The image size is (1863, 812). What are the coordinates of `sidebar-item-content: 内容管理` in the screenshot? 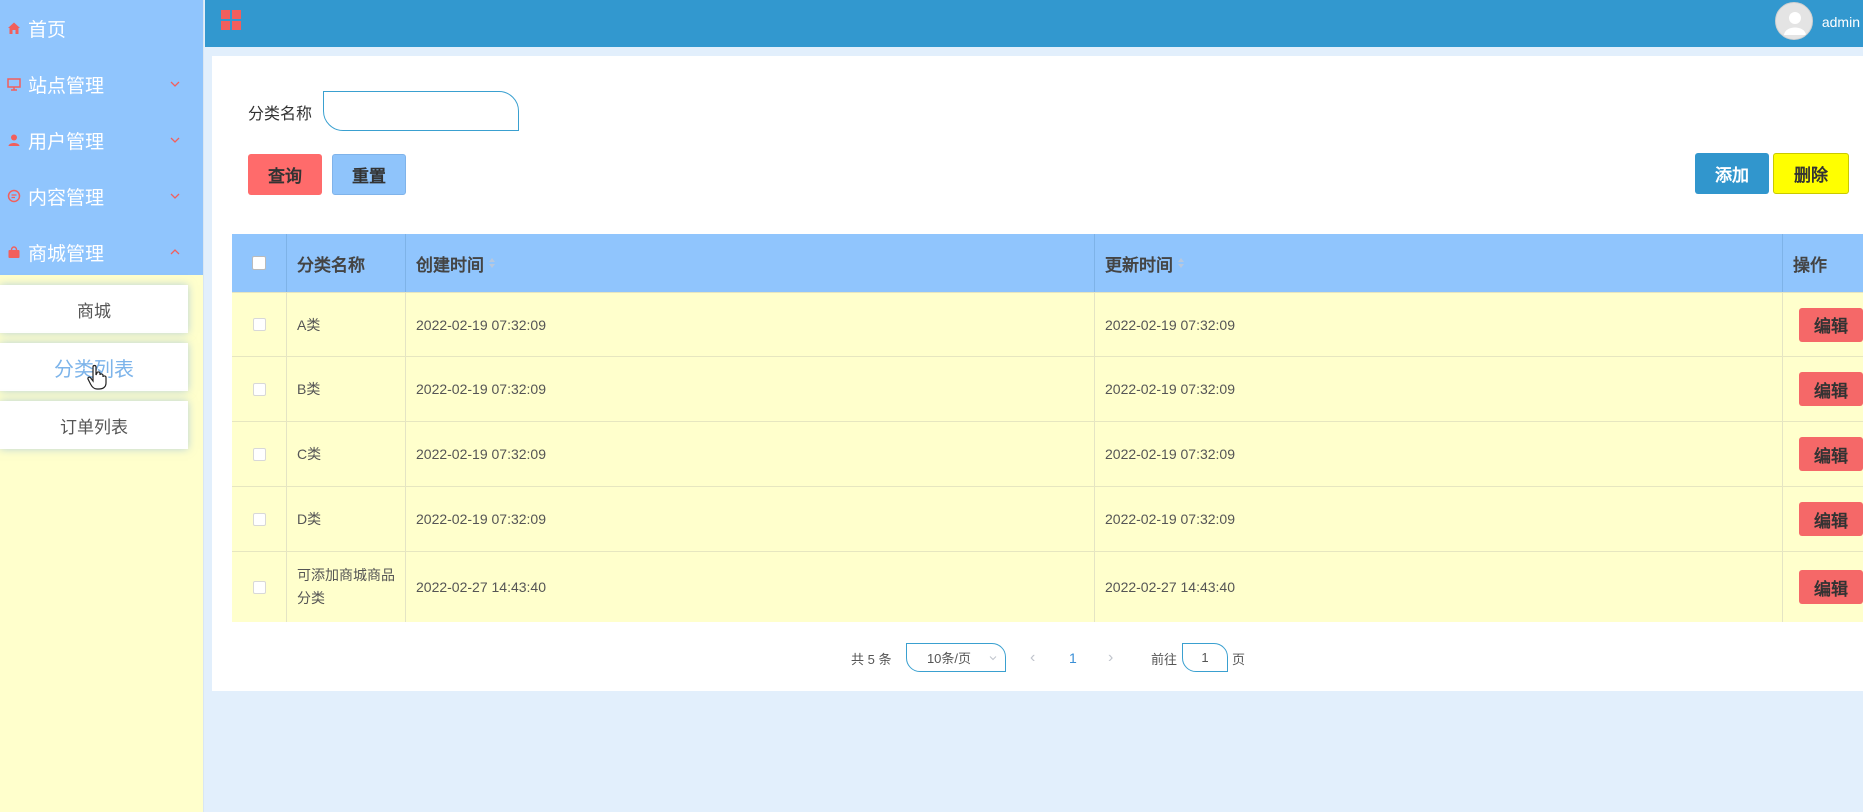 It's located at (101, 196).